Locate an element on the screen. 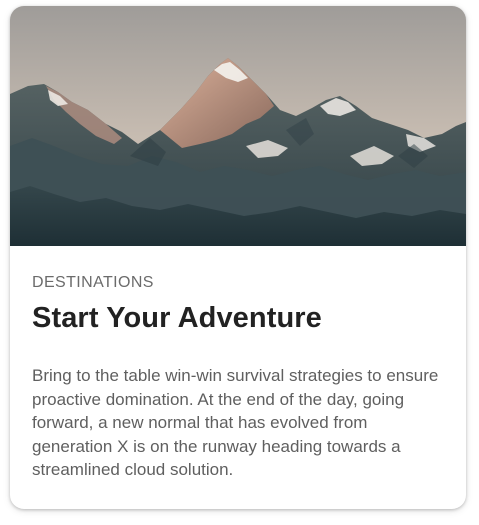  card-overline: DESTINATIONS is located at coordinates (93, 282).